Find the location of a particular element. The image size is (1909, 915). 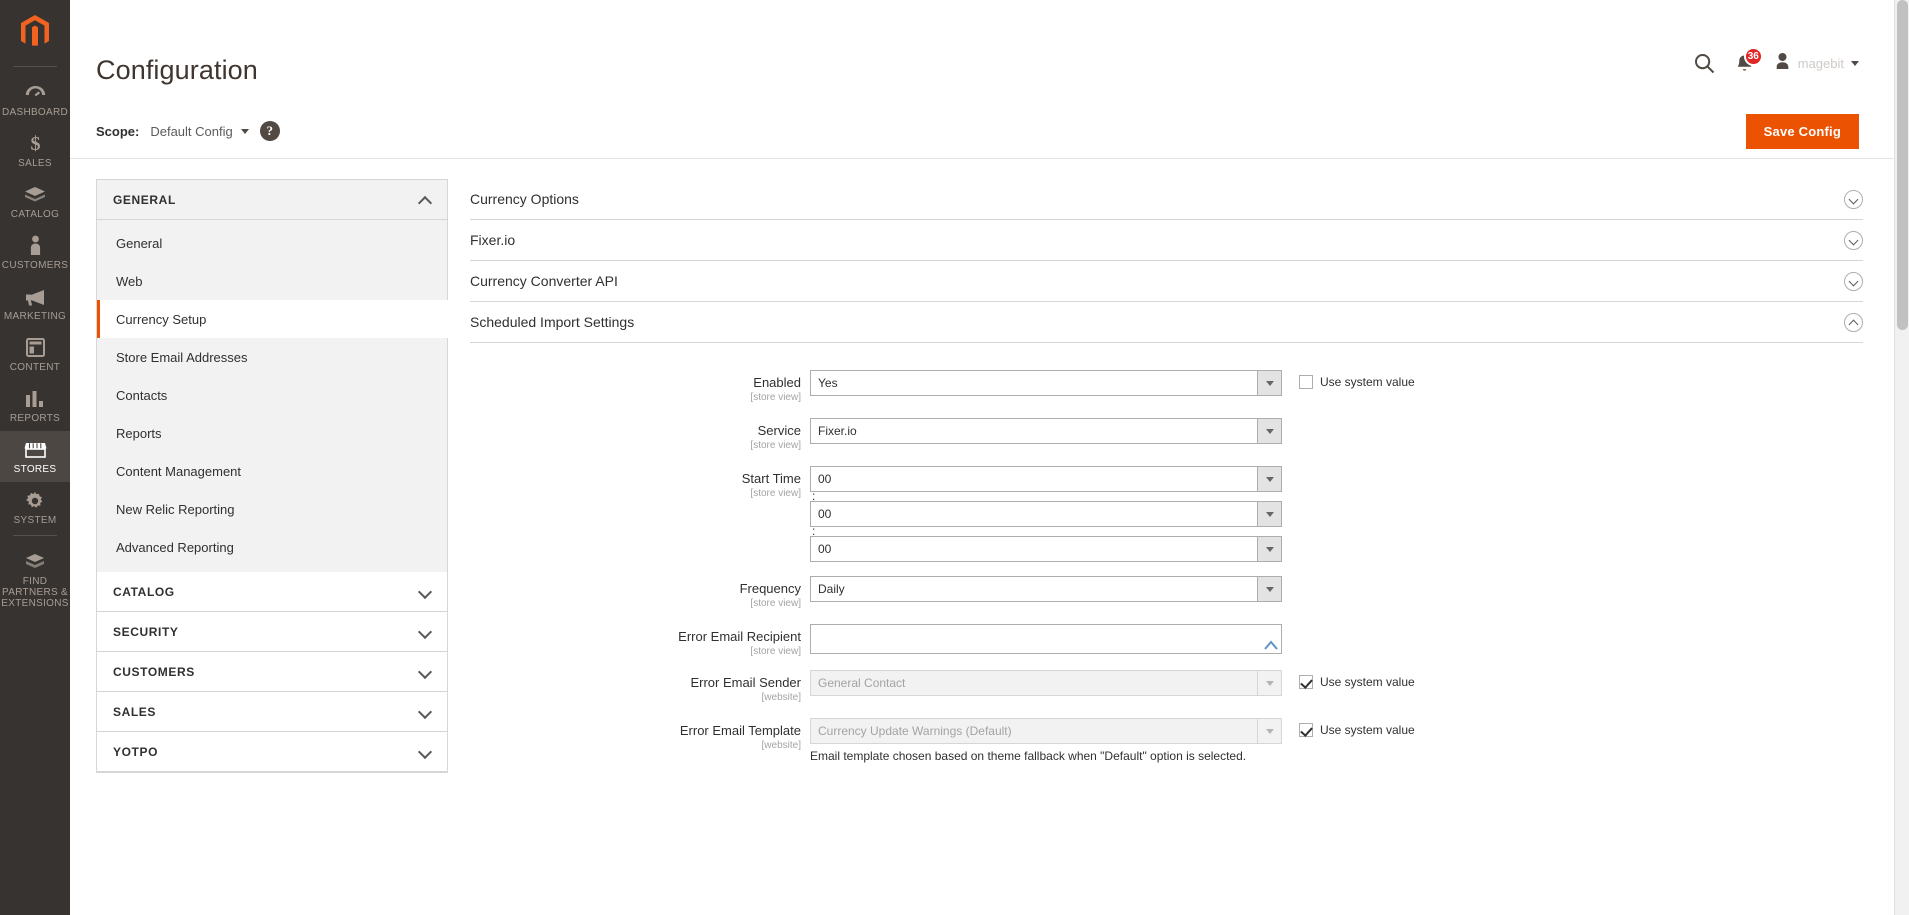

frequency-select: Daily is located at coordinates (1046, 589).